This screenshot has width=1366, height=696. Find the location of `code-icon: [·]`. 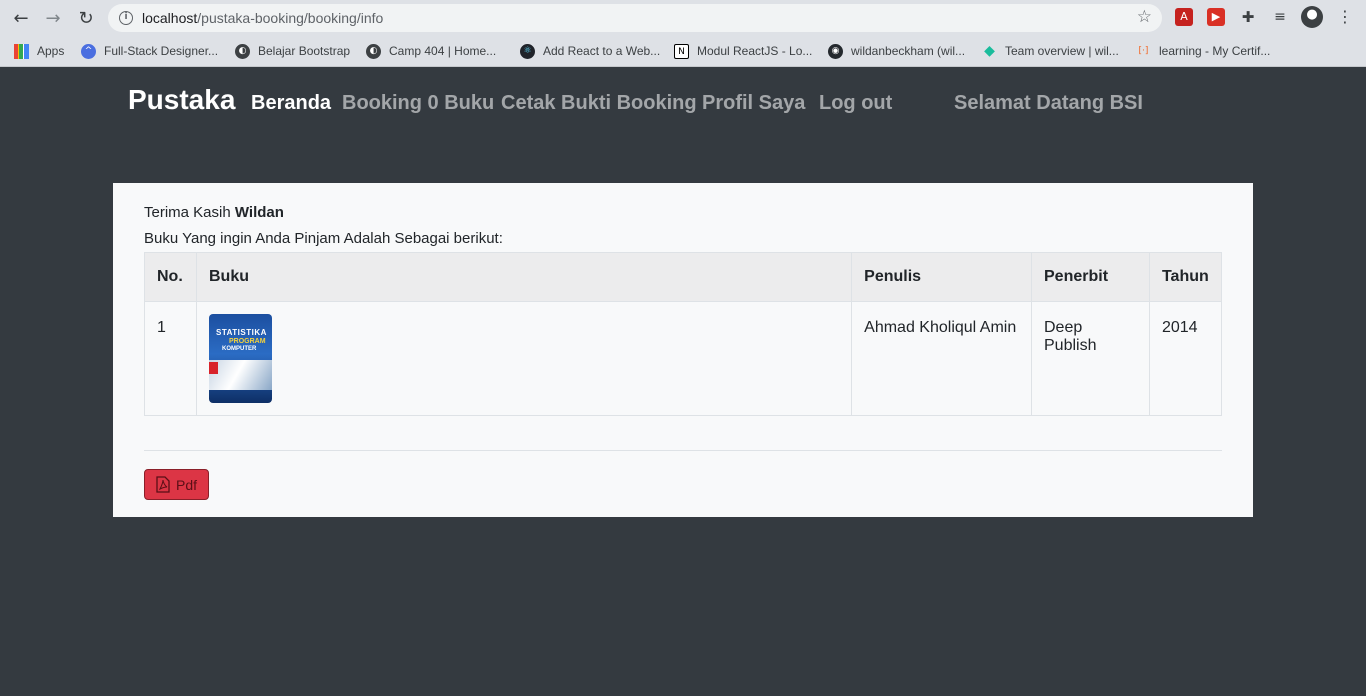

code-icon: [·] is located at coordinates (1143, 50).